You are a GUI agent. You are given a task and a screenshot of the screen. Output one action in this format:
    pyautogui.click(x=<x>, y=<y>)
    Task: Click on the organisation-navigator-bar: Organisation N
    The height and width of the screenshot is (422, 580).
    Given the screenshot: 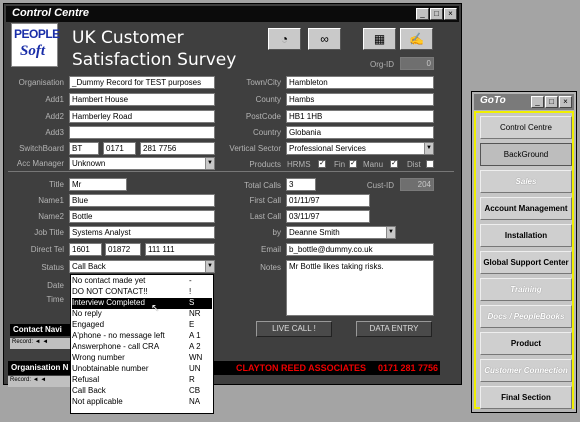 What is the action you would take?
    pyautogui.click(x=40, y=368)
    